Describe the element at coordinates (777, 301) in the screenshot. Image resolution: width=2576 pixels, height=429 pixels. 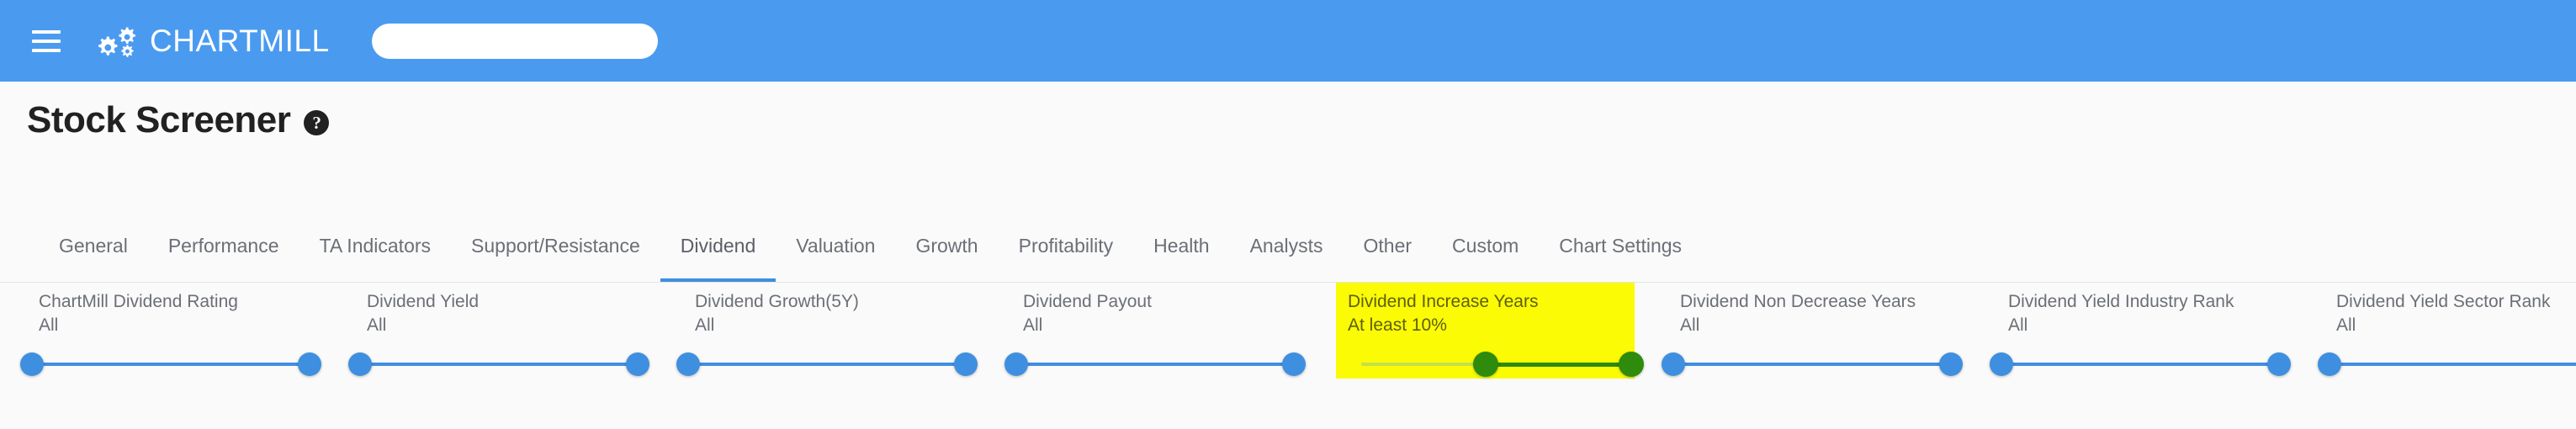
I see `filter-label: Dividend Growth(5Y)` at that location.